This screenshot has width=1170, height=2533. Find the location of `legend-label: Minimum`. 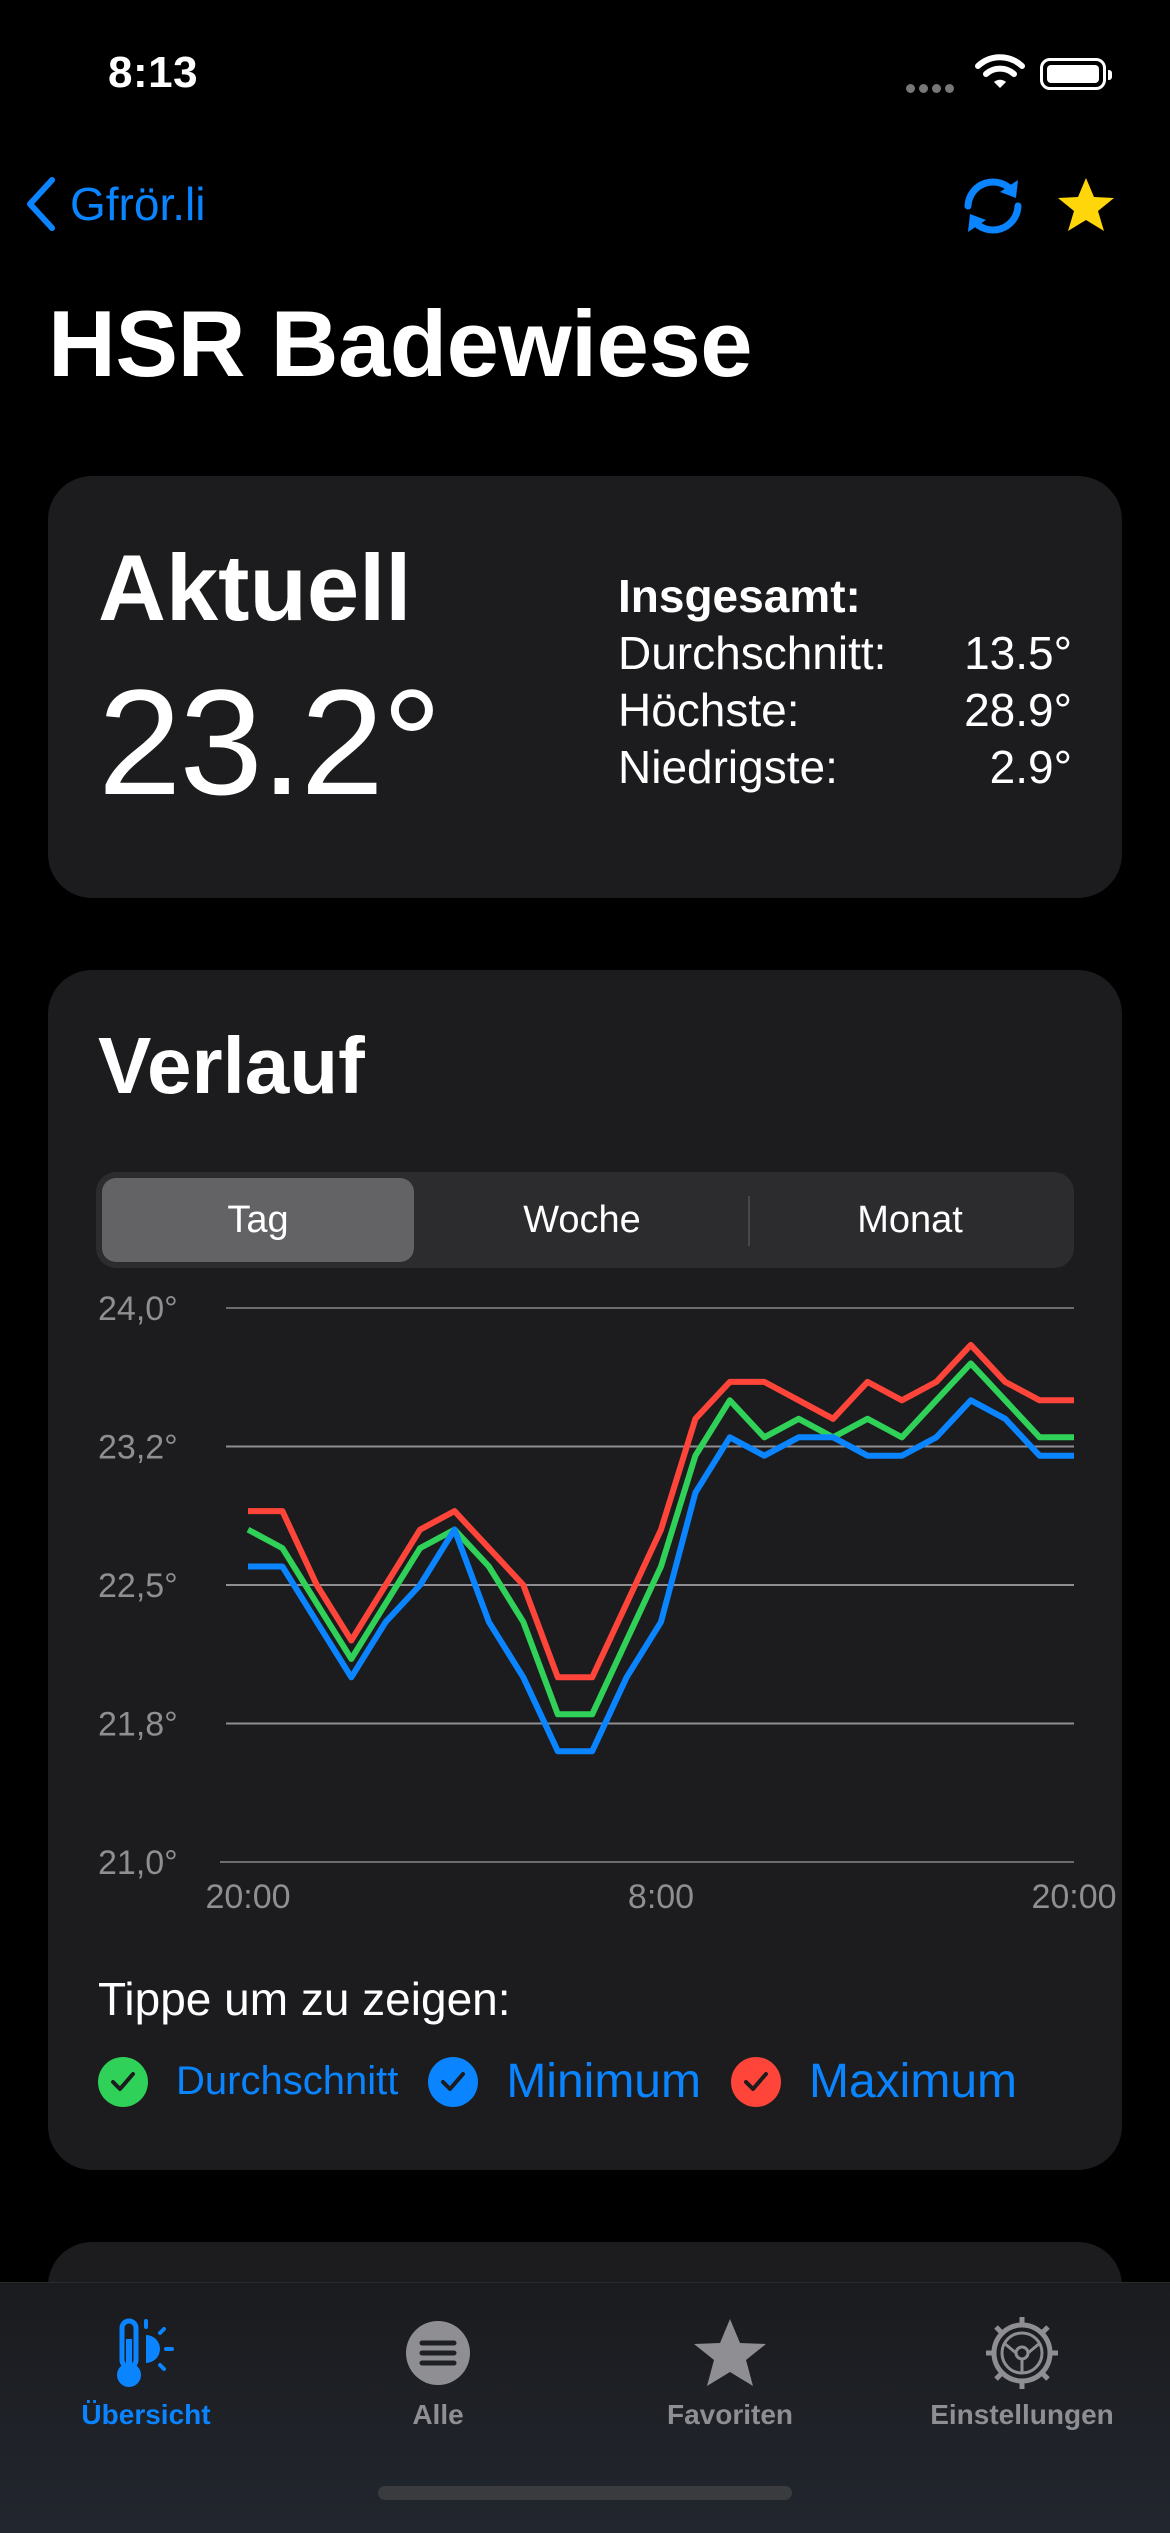

legend-label: Minimum is located at coordinates (603, 2081).